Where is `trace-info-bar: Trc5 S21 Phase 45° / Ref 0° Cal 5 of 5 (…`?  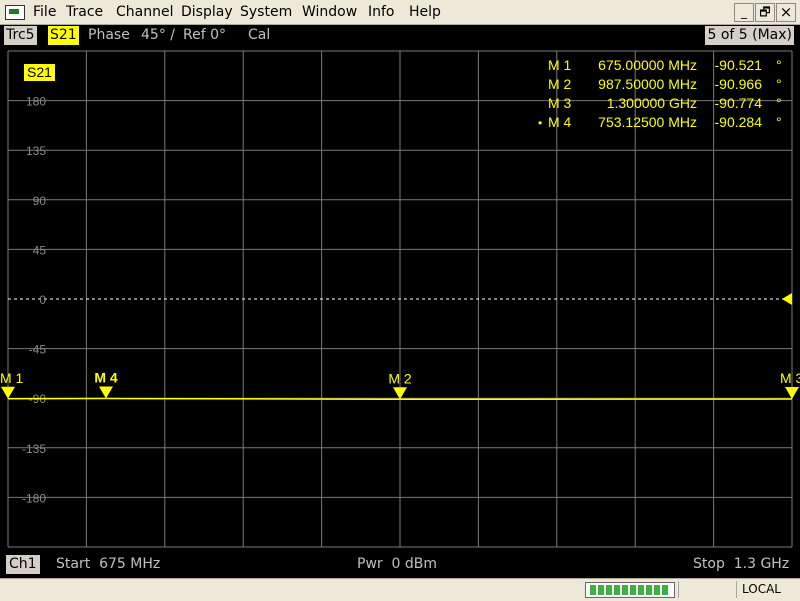
trace-info-bar: Trc5 S21 Phase 45° / Ref 0° Cal 5 of 5 (… is located at coordinates (400, 35).